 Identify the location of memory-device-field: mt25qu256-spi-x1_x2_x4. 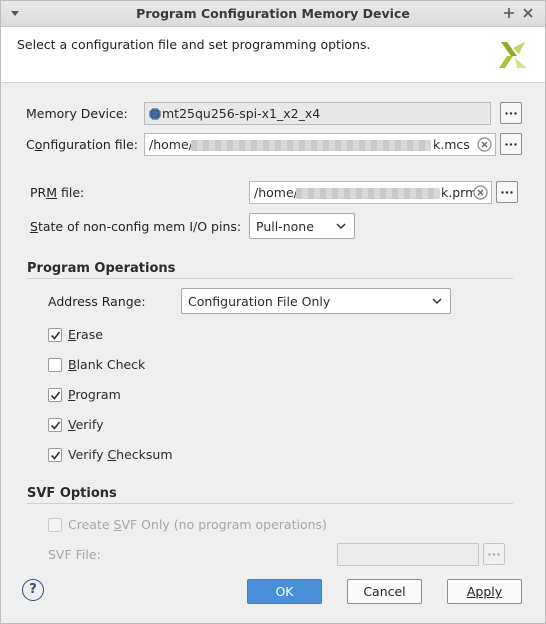
(317, 113).